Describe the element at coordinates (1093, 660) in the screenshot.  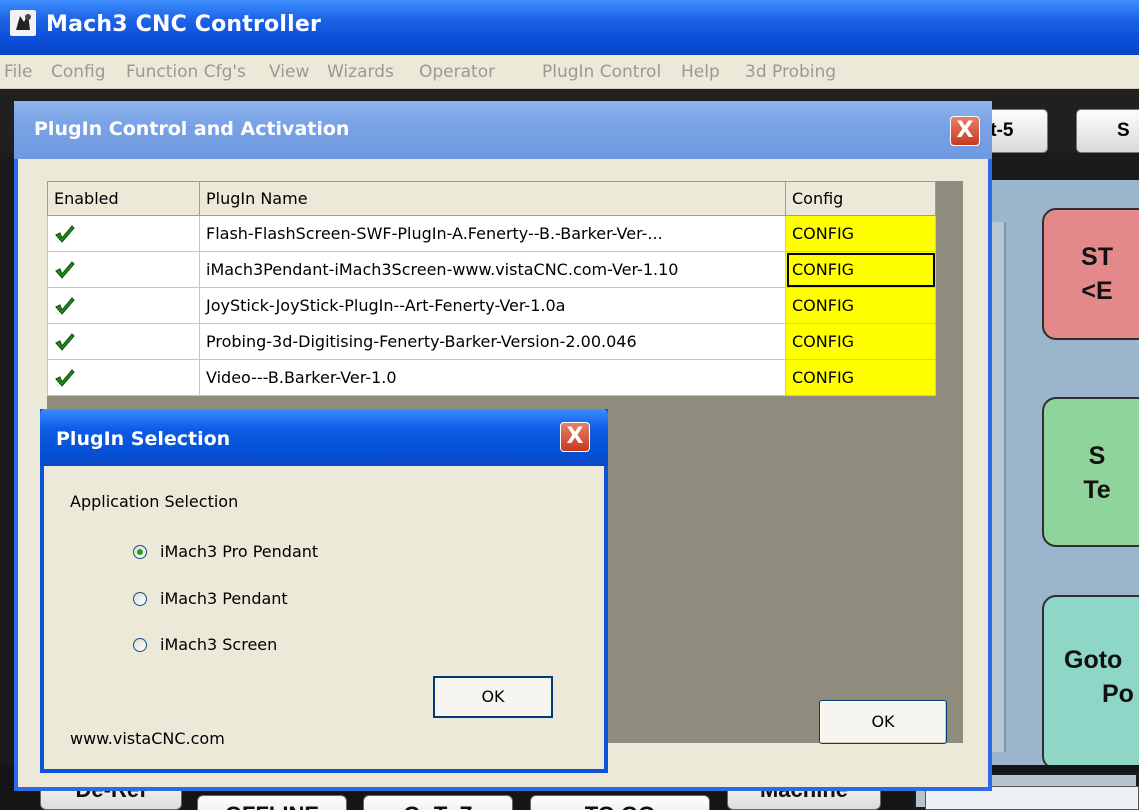
I see `goto-position-line1: Goto` at that location.